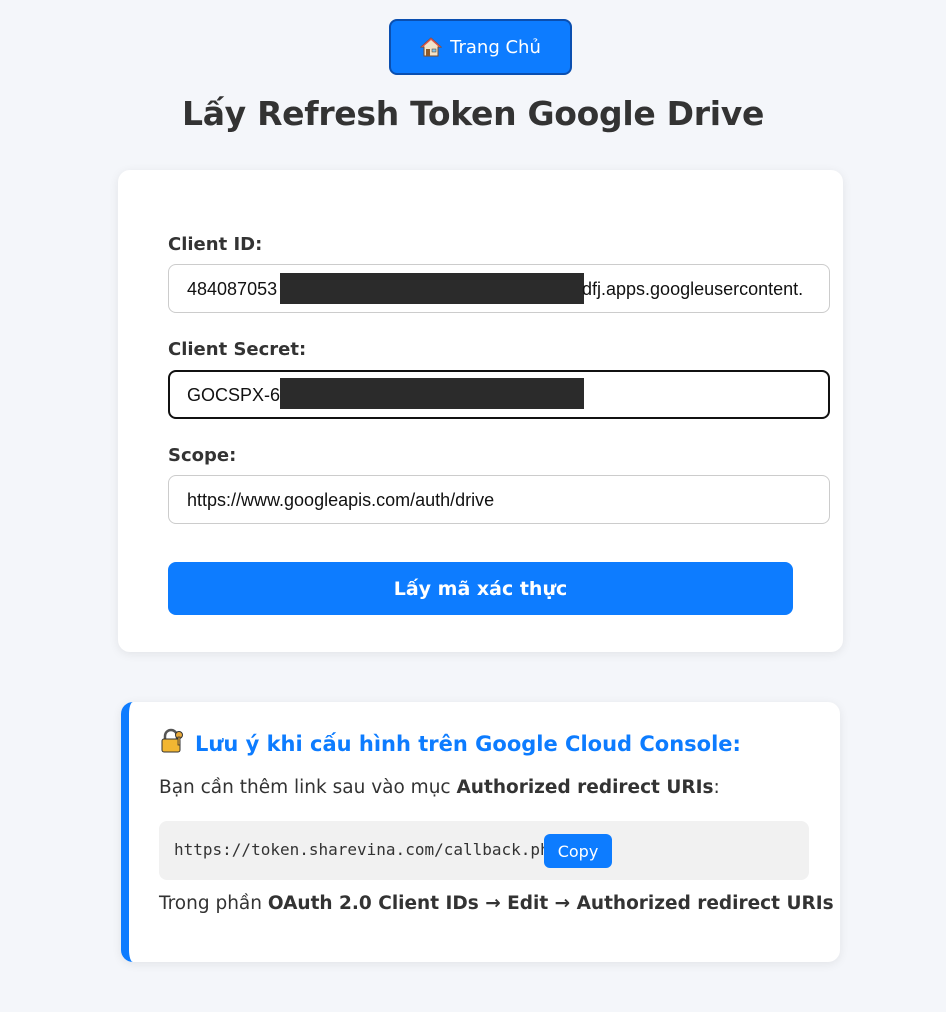 The image size is (946, 1012). I want to click on client-secret-label: Client Secret:, so click(237, 349).